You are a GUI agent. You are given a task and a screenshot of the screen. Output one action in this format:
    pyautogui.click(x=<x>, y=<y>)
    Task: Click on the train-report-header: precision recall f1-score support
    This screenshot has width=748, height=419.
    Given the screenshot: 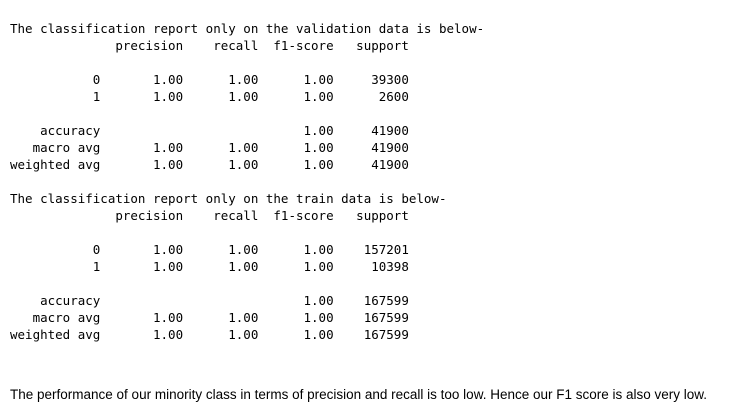 What is the action you would take?
    pyautogui.click(x=209, y=215)
    